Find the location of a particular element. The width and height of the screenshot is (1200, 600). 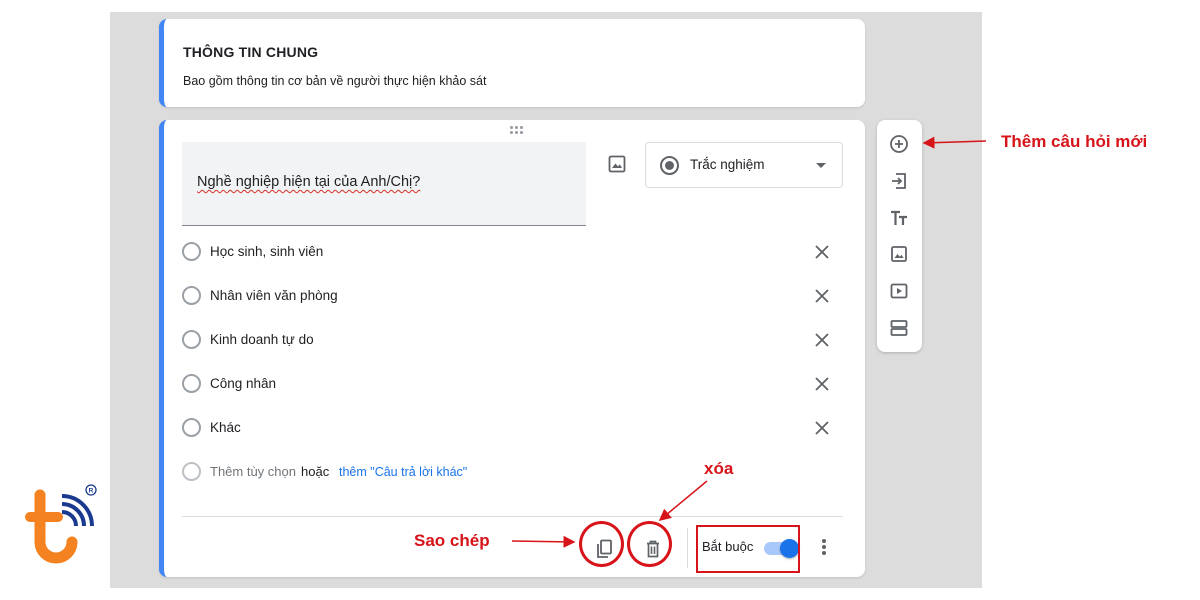

svg-text: R is located at coordinates (91, 490).